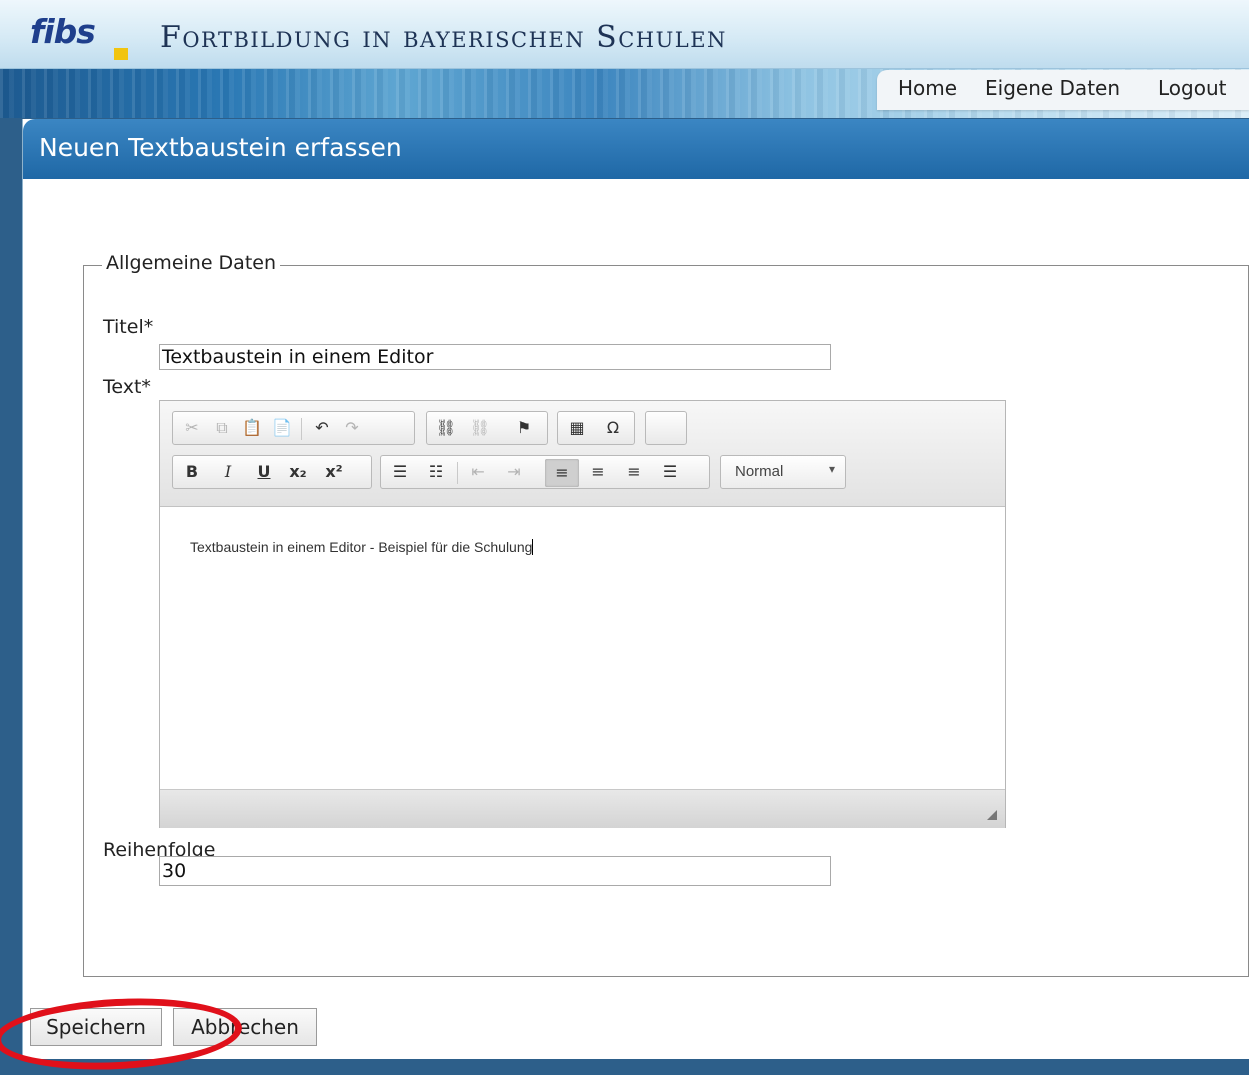 The width and height of the screenshot is (1249, 1075). Describe the element at coordinates (495, 871) in the screenshot. I see `reihenfolge-input: 30` at that location.